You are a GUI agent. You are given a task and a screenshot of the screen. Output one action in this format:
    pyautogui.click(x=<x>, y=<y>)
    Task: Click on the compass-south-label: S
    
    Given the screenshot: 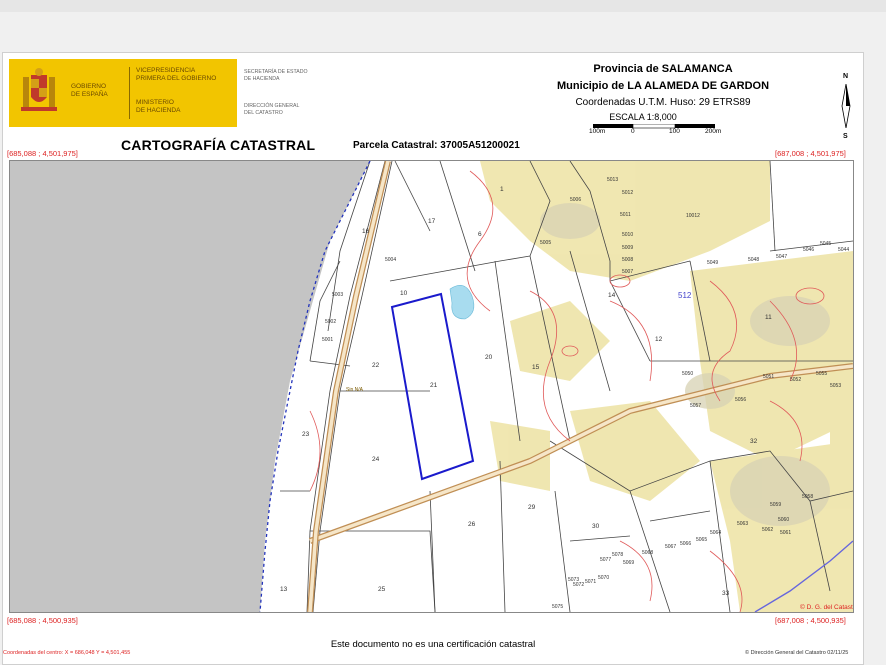 What is the action you would take?
    pyautogui.click(x=845, y=136)
    